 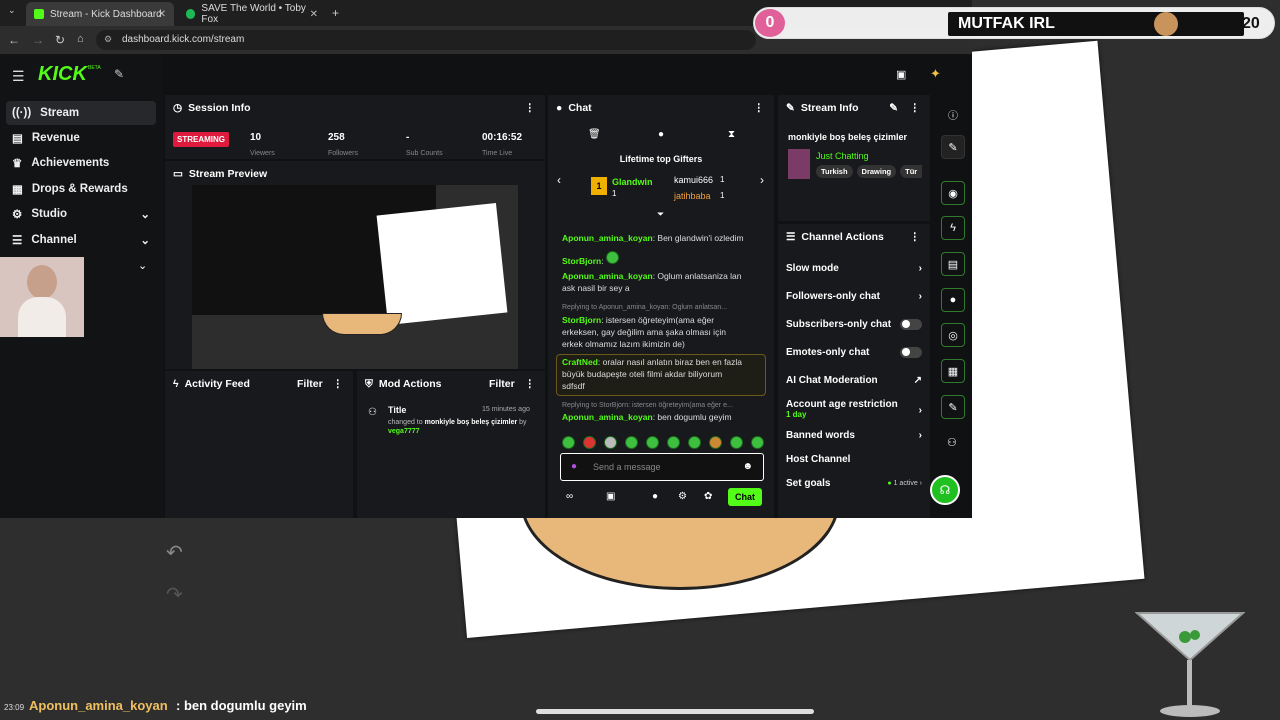 What do you see at coordinates (901, 74) in the screenshot?
I see `screen-icon: ▣` at bounding box center [901, 74].